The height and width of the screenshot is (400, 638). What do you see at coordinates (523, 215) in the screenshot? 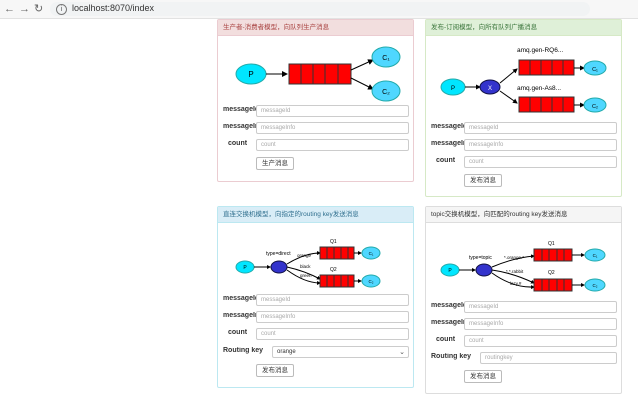
I see `panel-title: topic交换机模型，向匹配的routing key发送消息` at bounding box center [523, 215].